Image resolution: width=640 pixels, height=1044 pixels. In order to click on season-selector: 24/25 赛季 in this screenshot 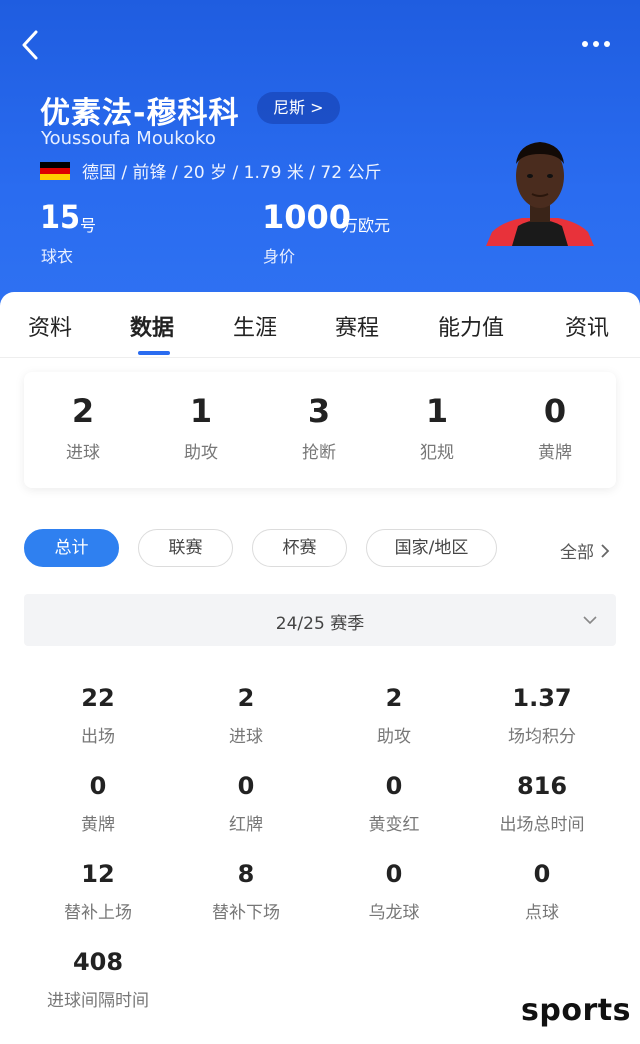, I will do `click(320, 620)`.